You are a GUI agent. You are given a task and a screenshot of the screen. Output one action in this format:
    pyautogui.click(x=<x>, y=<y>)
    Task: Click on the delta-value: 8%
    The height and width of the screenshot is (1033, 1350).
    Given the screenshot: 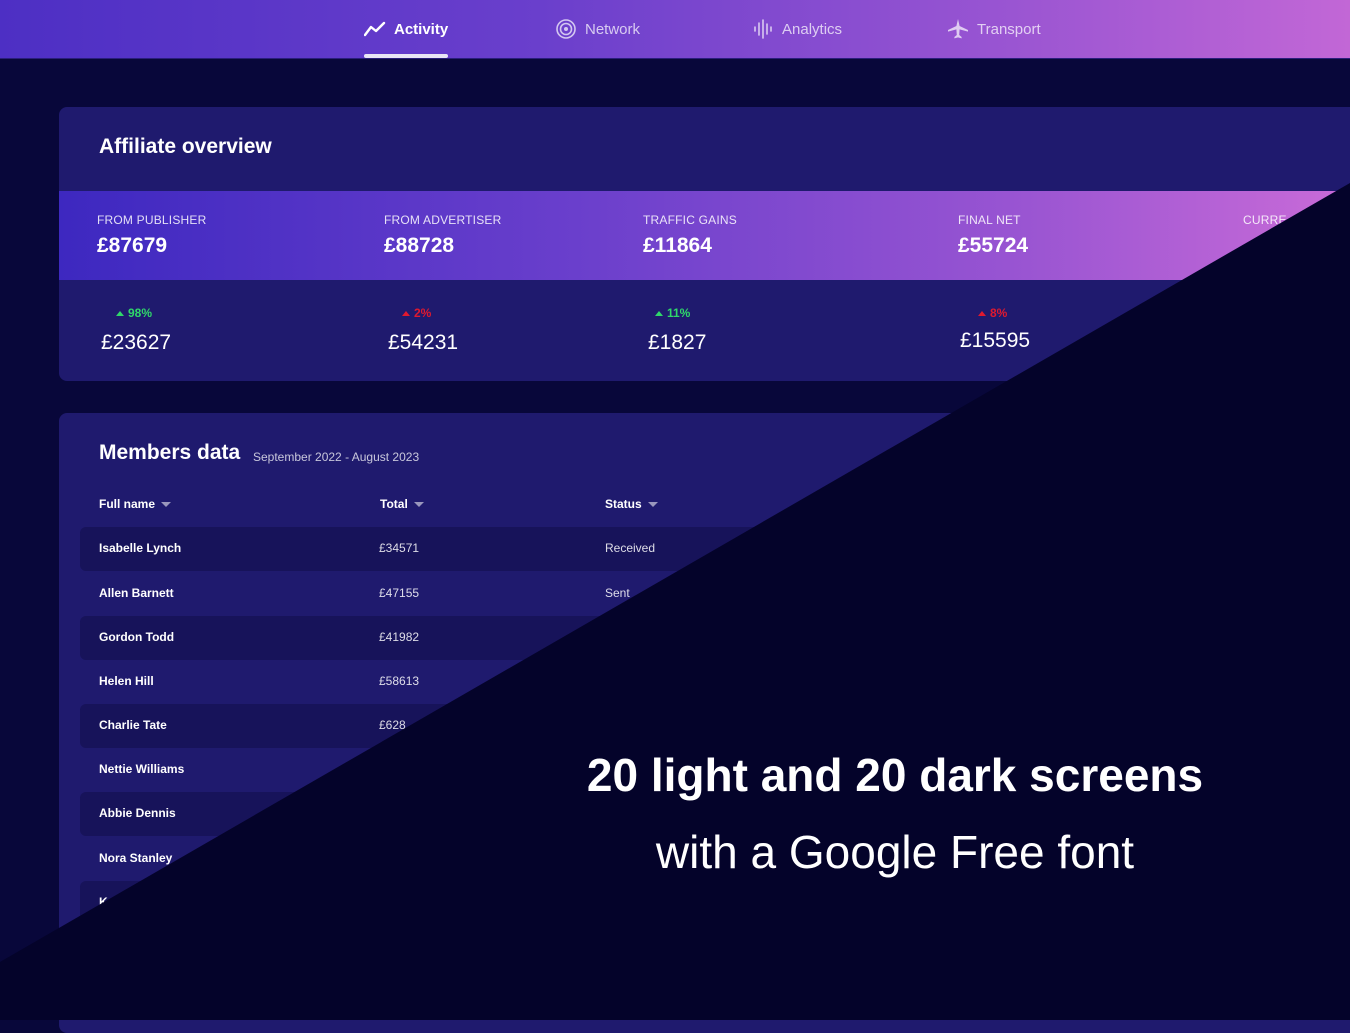 What is the action you would take?
    pyautogui.click(x=999, y=313)
    